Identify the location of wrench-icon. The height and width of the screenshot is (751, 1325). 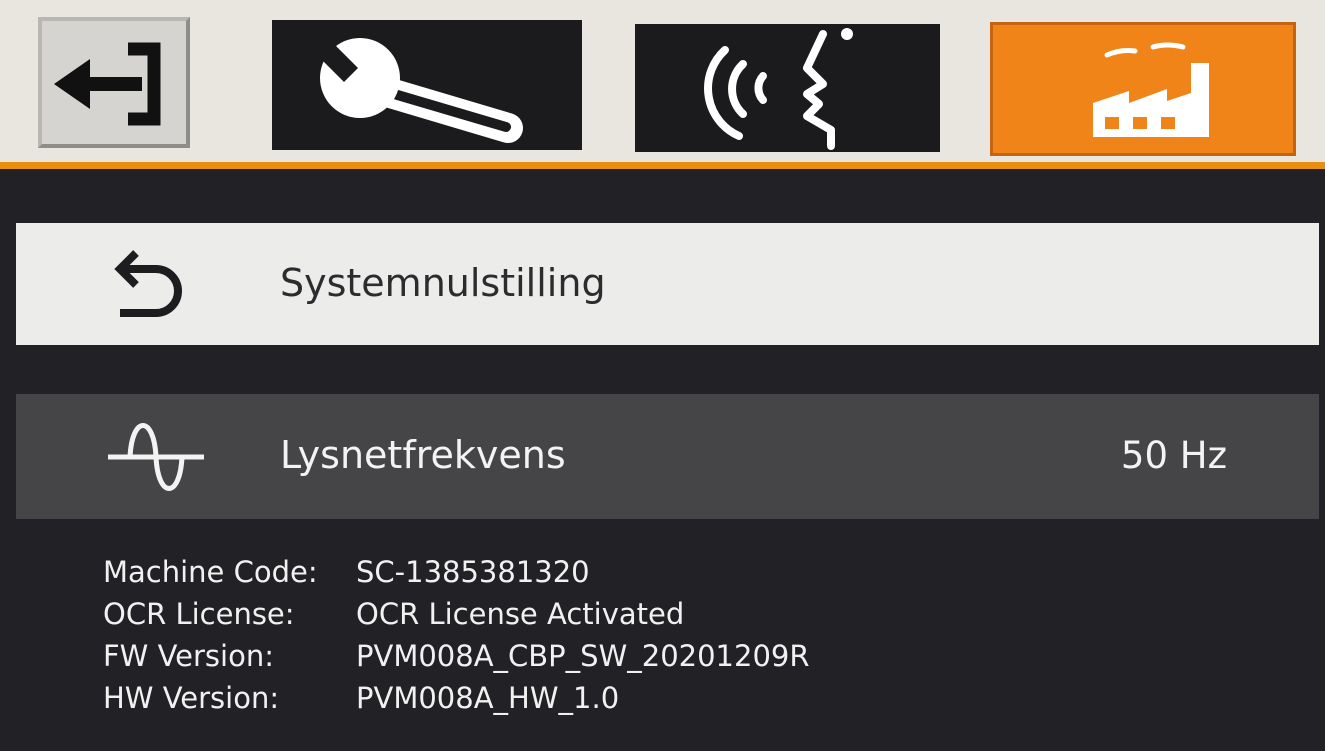
(417, 88).